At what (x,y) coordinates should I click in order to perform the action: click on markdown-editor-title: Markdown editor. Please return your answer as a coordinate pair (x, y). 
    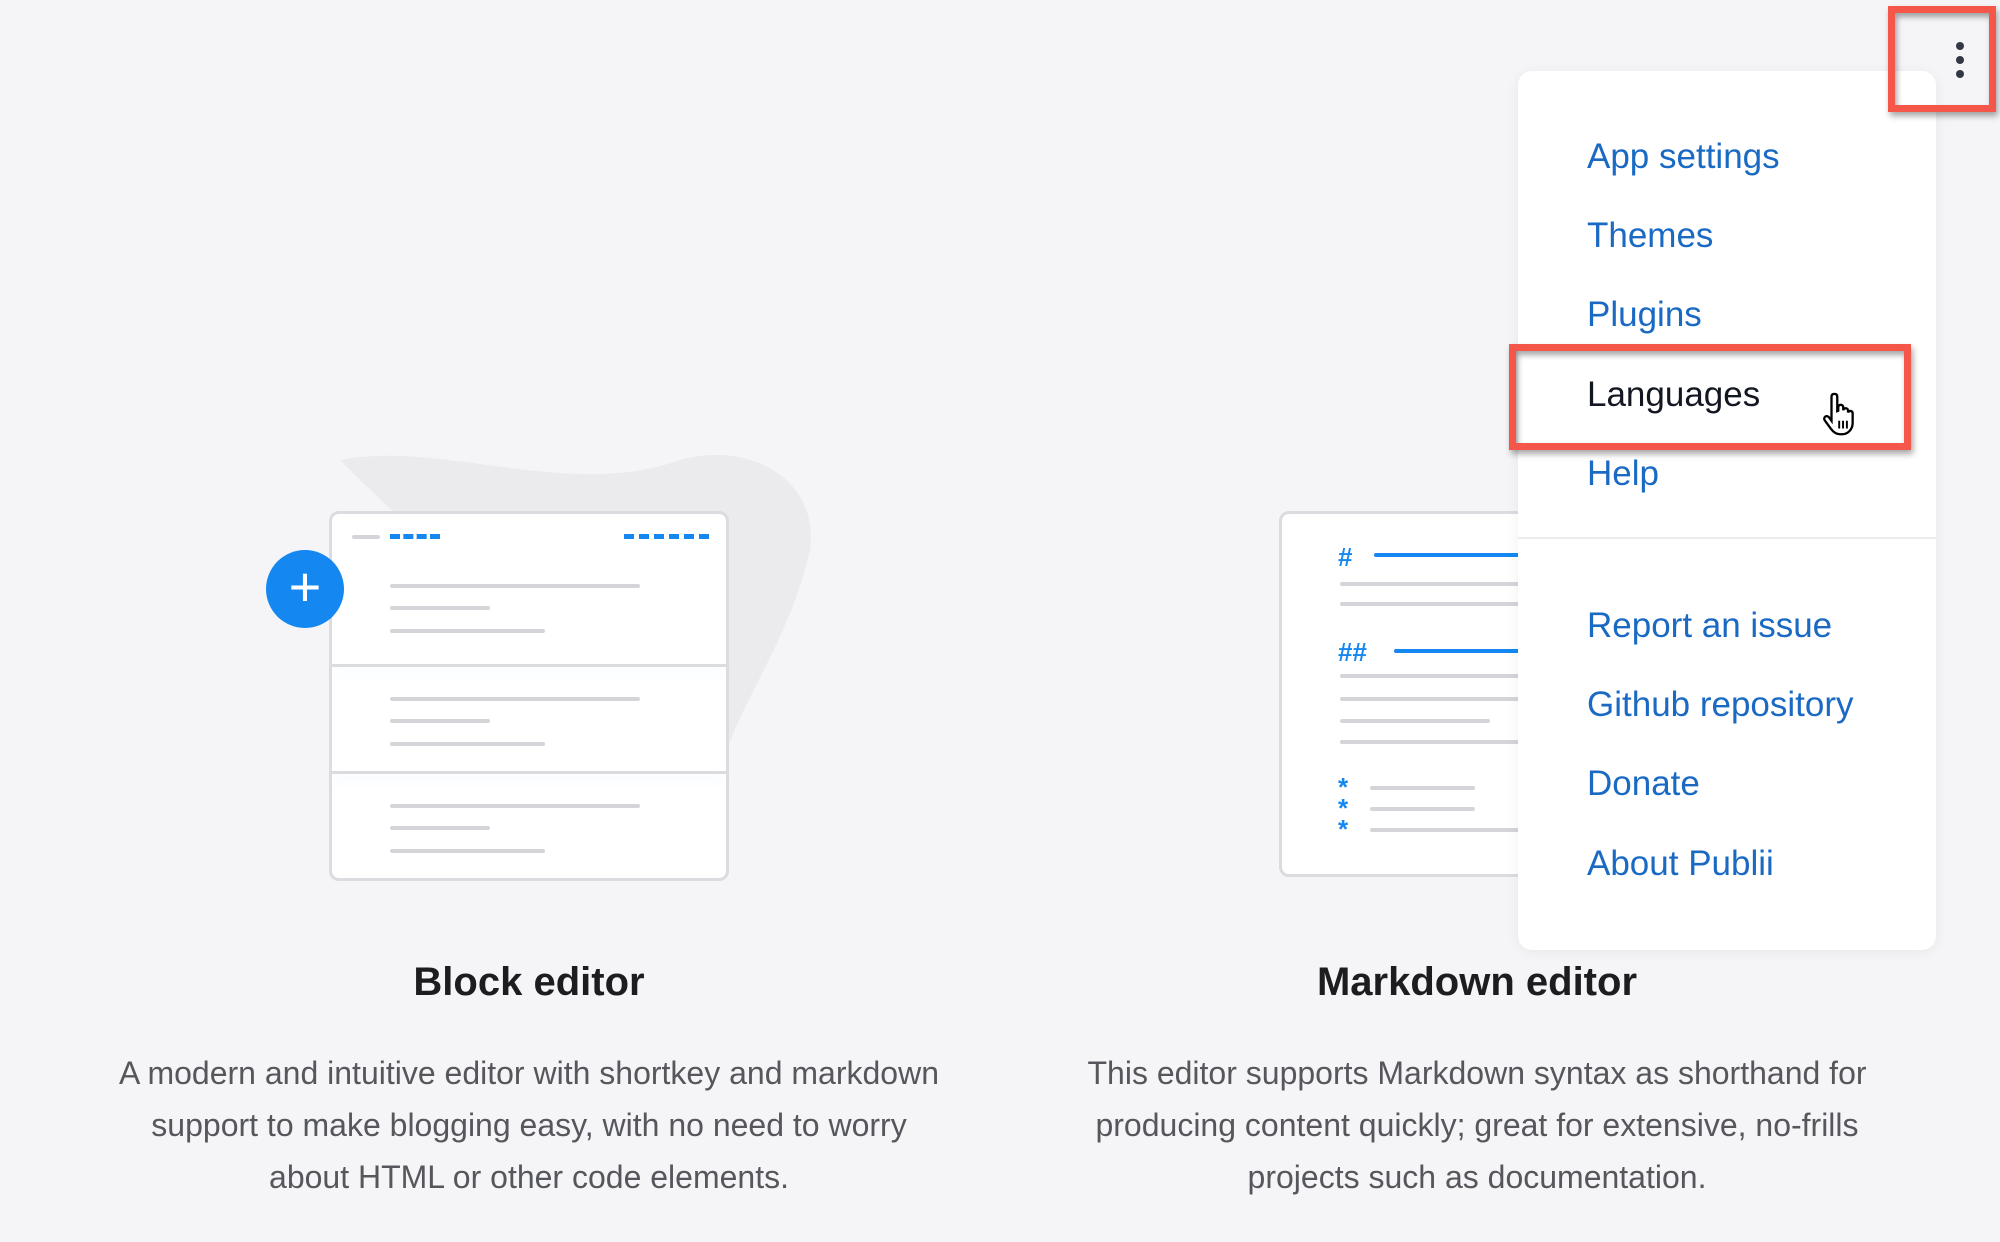
    Looking at the image, I should click on (1477, 982).